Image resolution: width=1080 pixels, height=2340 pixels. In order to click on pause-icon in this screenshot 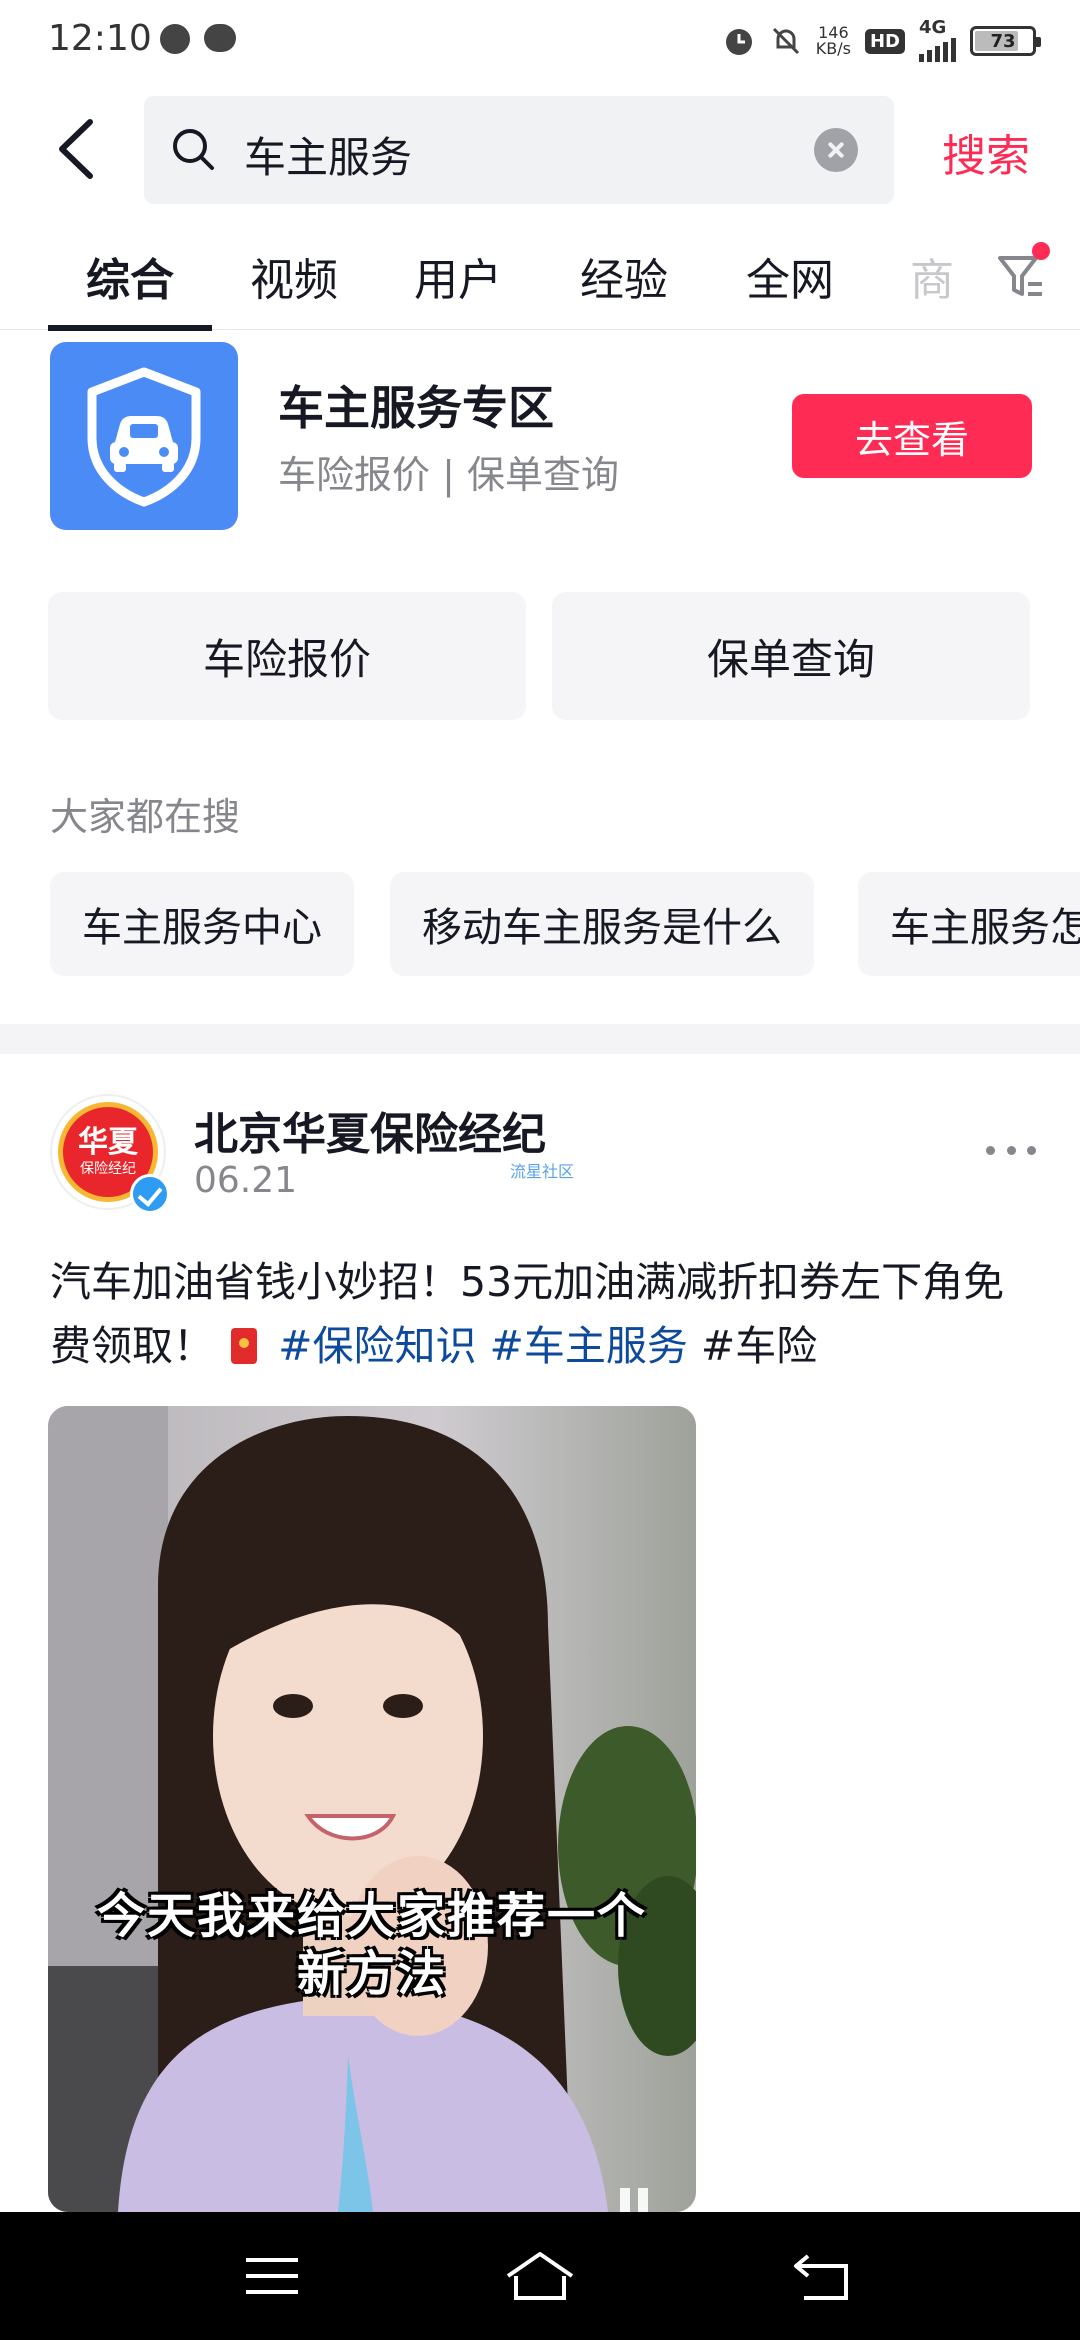, I will do `click(638, 2200)`.